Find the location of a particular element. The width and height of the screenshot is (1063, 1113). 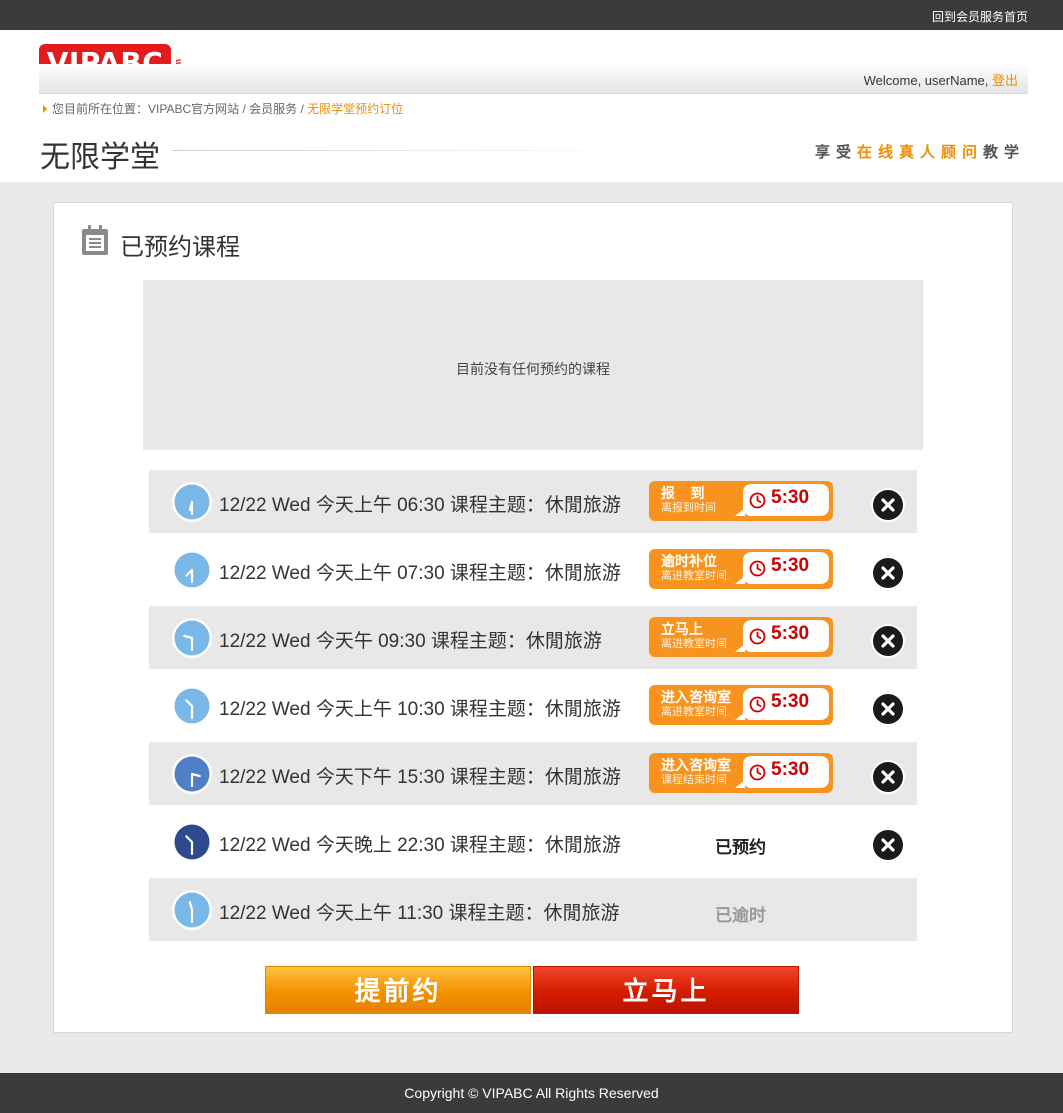

footer: Copyright © VIPABC All Rights Reserved is located at coordinates (531, 1093).